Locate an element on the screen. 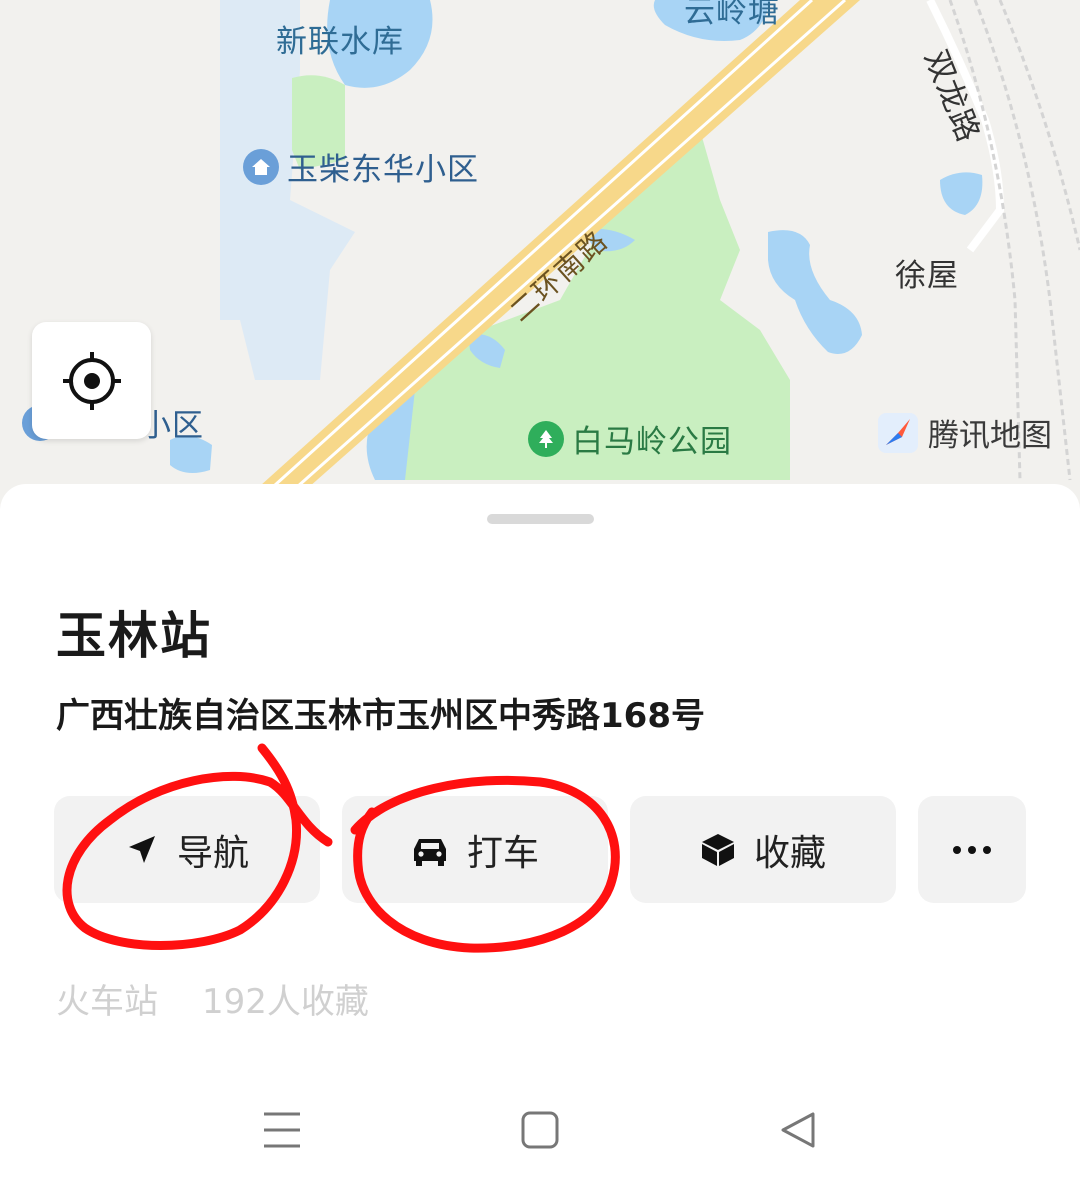 Image resolution: width=1080 pixels, height=1191 pixels. tencent-map-logo-icon is located at coordinates (898, 432).